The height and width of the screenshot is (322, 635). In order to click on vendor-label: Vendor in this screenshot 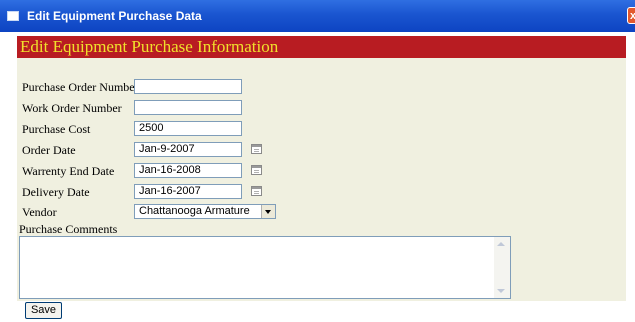, I will do `click(39, 212)`.